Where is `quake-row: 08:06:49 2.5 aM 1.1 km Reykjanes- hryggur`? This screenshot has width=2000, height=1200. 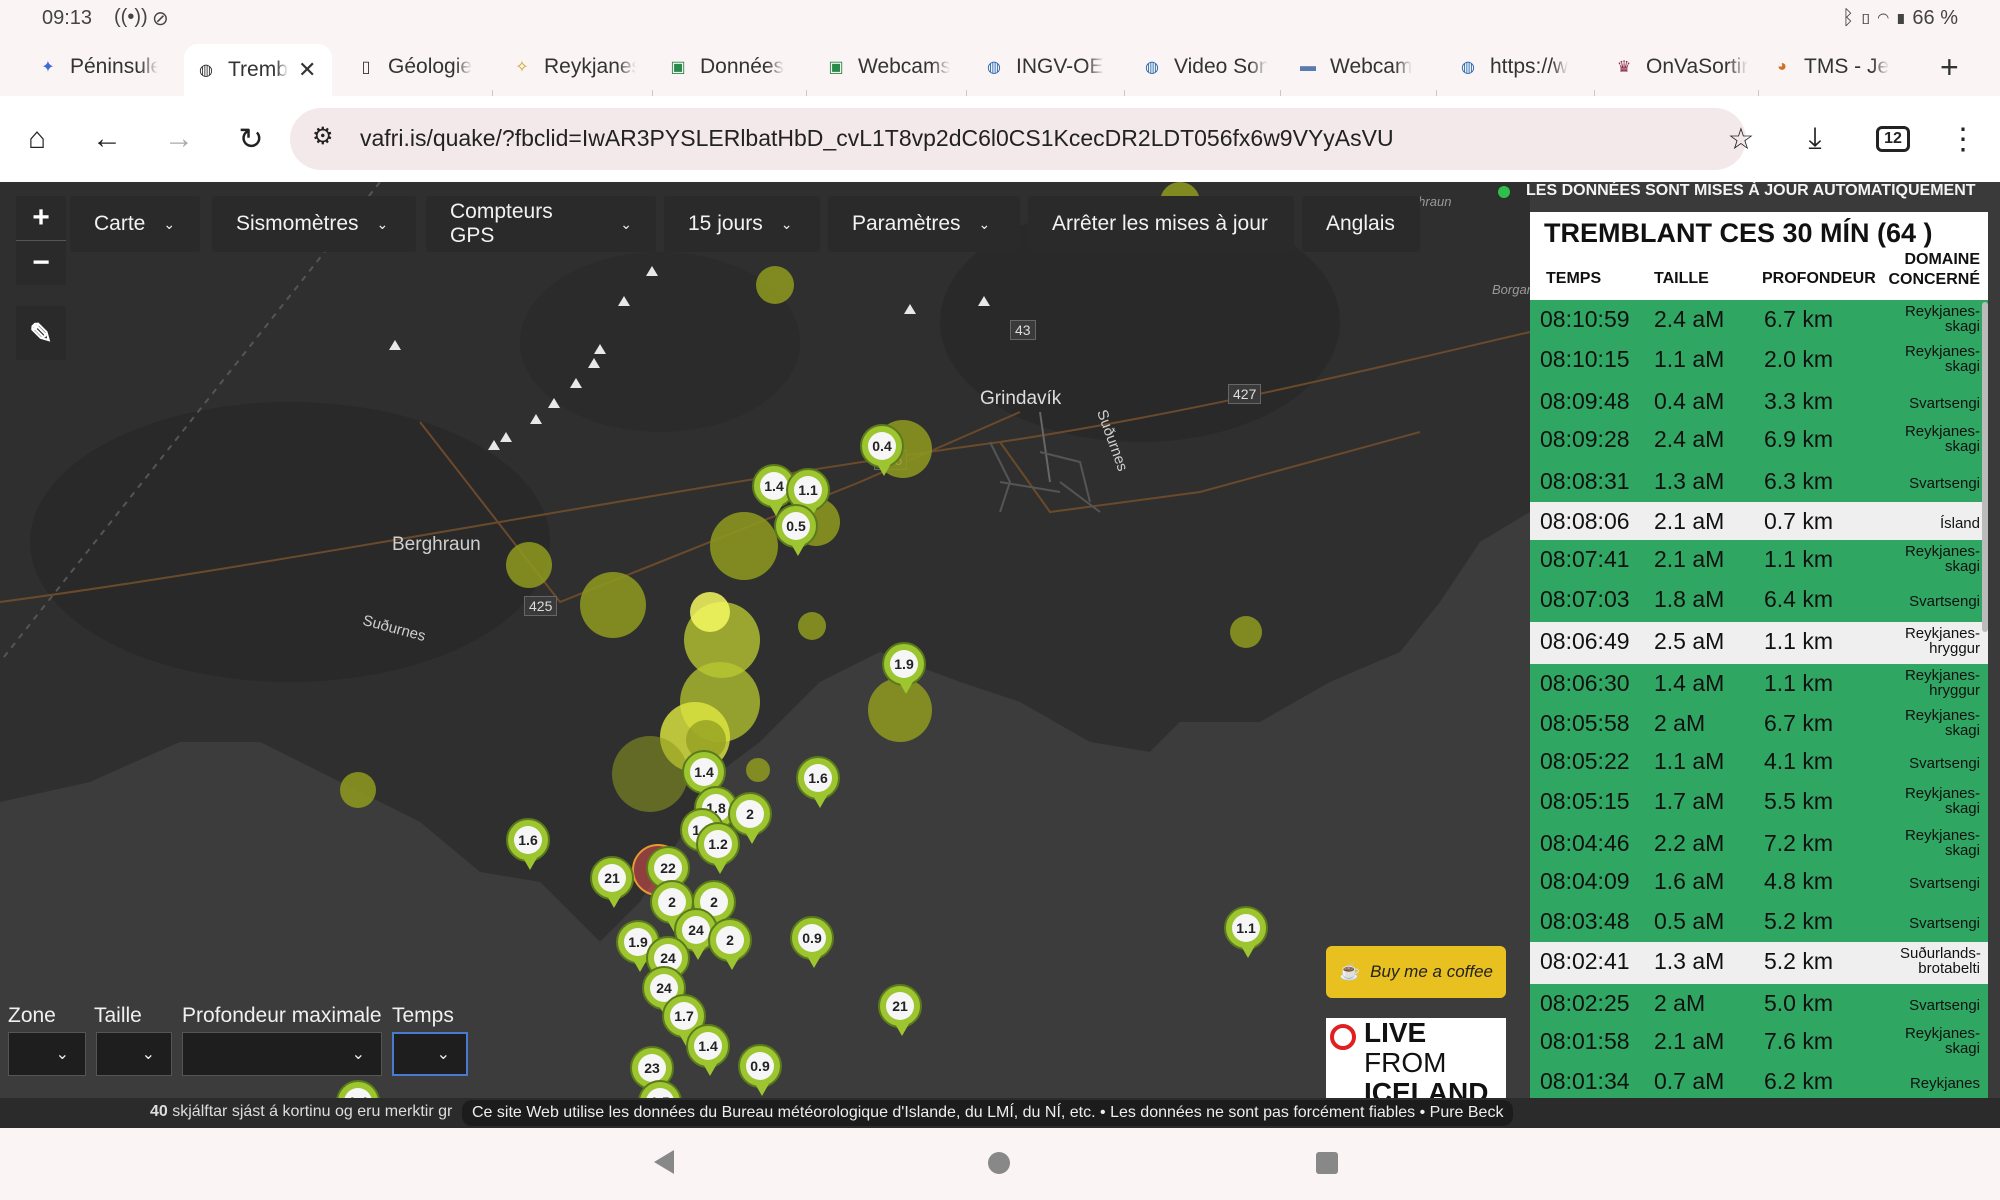 quake-row: 08:06:49 2.5 aM 1.1 km Reykjanes- hryggur is located at coordinates (1759, 644).